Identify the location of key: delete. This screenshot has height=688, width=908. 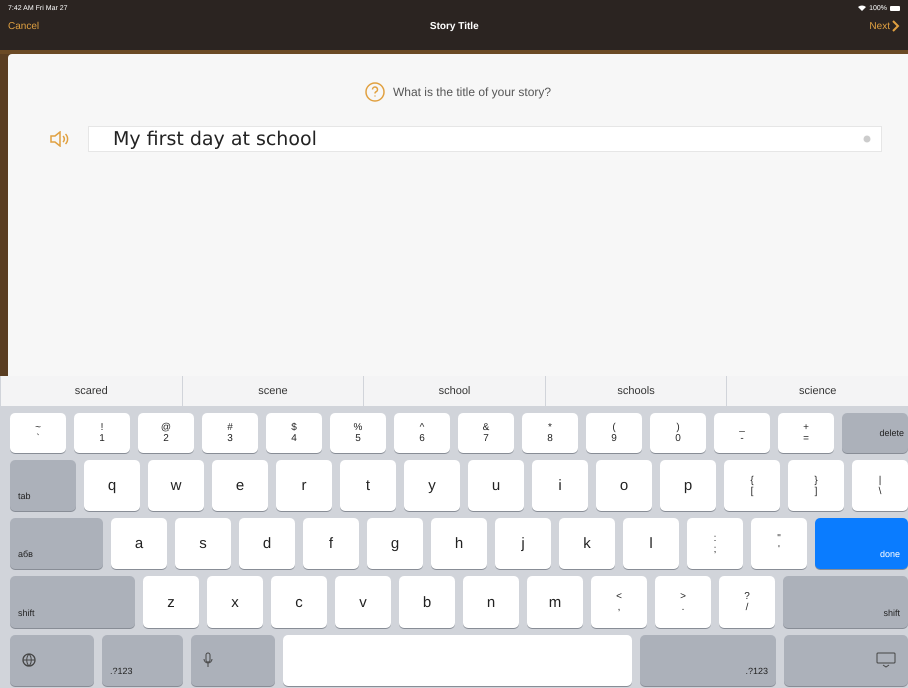
(875, 433).